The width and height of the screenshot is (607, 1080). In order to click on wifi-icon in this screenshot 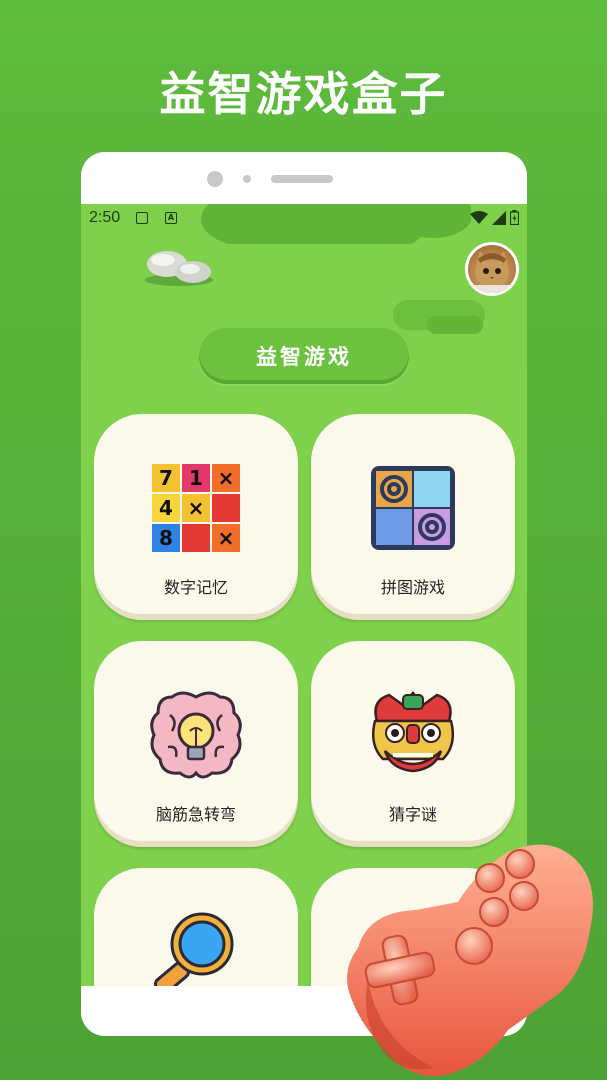, I will do `click(479, 217)`.